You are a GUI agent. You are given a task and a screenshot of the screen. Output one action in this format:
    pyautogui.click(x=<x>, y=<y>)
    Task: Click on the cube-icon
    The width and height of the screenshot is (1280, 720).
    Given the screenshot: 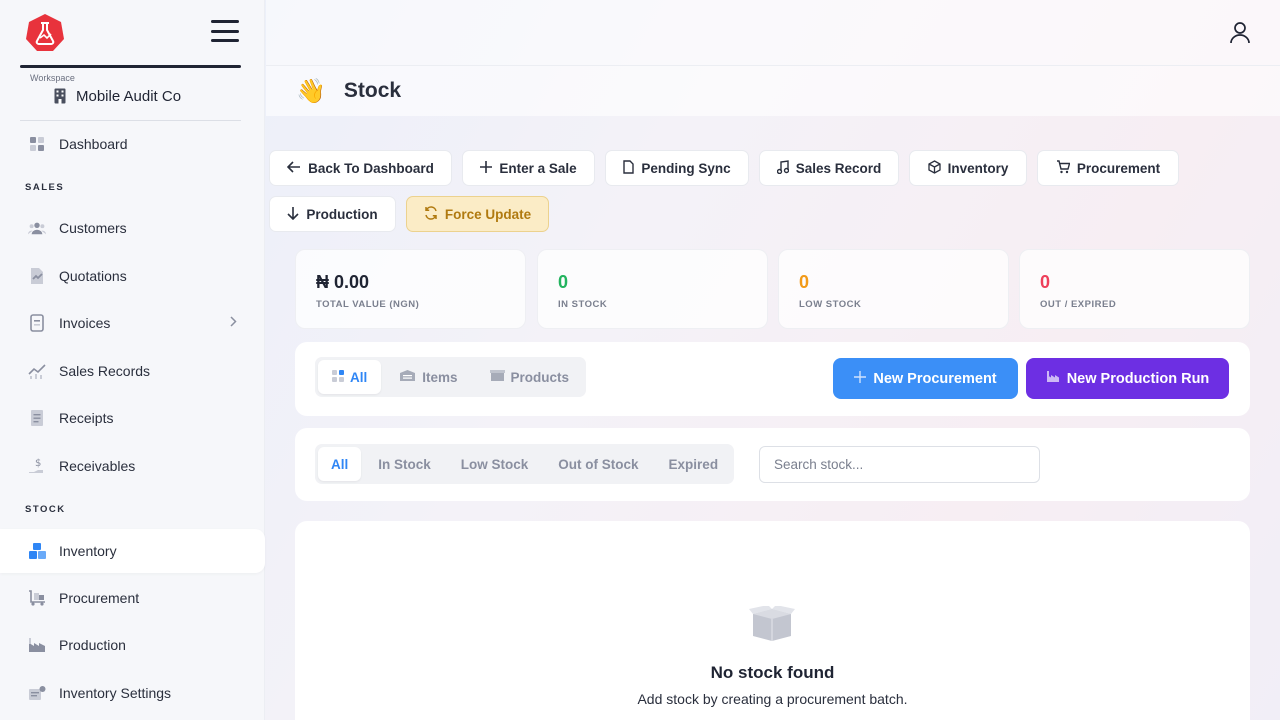 What is the action you would take?
    pyautogui.click(x=934, y=168)
    